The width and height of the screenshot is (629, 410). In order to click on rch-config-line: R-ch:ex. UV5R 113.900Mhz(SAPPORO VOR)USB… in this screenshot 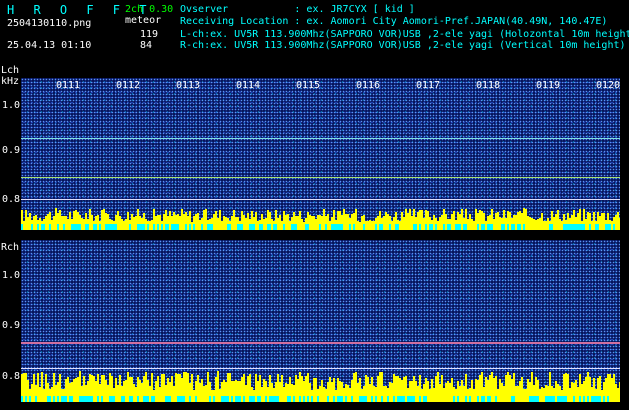, I will do `click(403, 45)`.